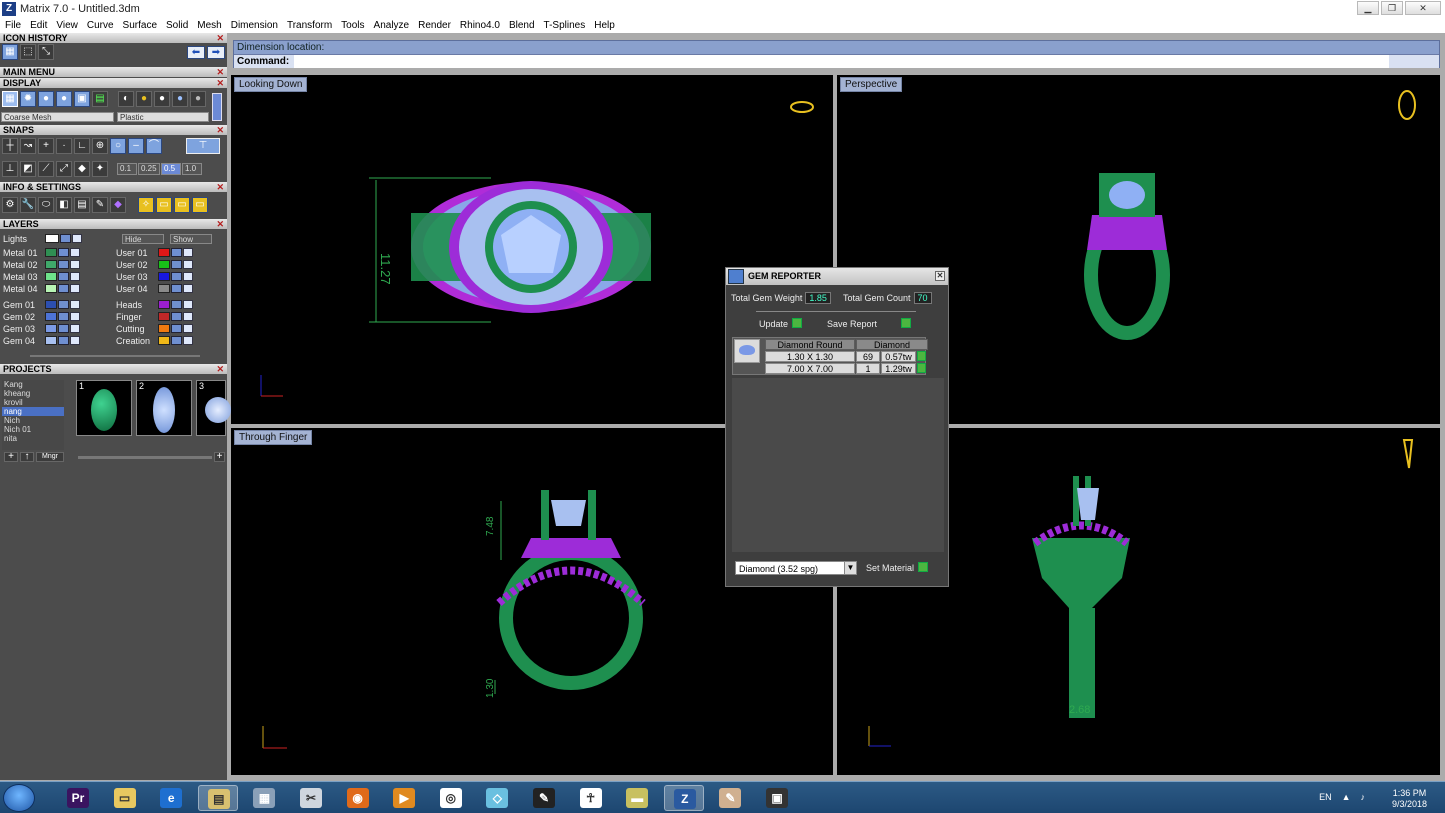 Image resolution: width=1445 pixels, height=813 pixels. I want to click on snap-center-icon: ⊕, so click(100, 146).